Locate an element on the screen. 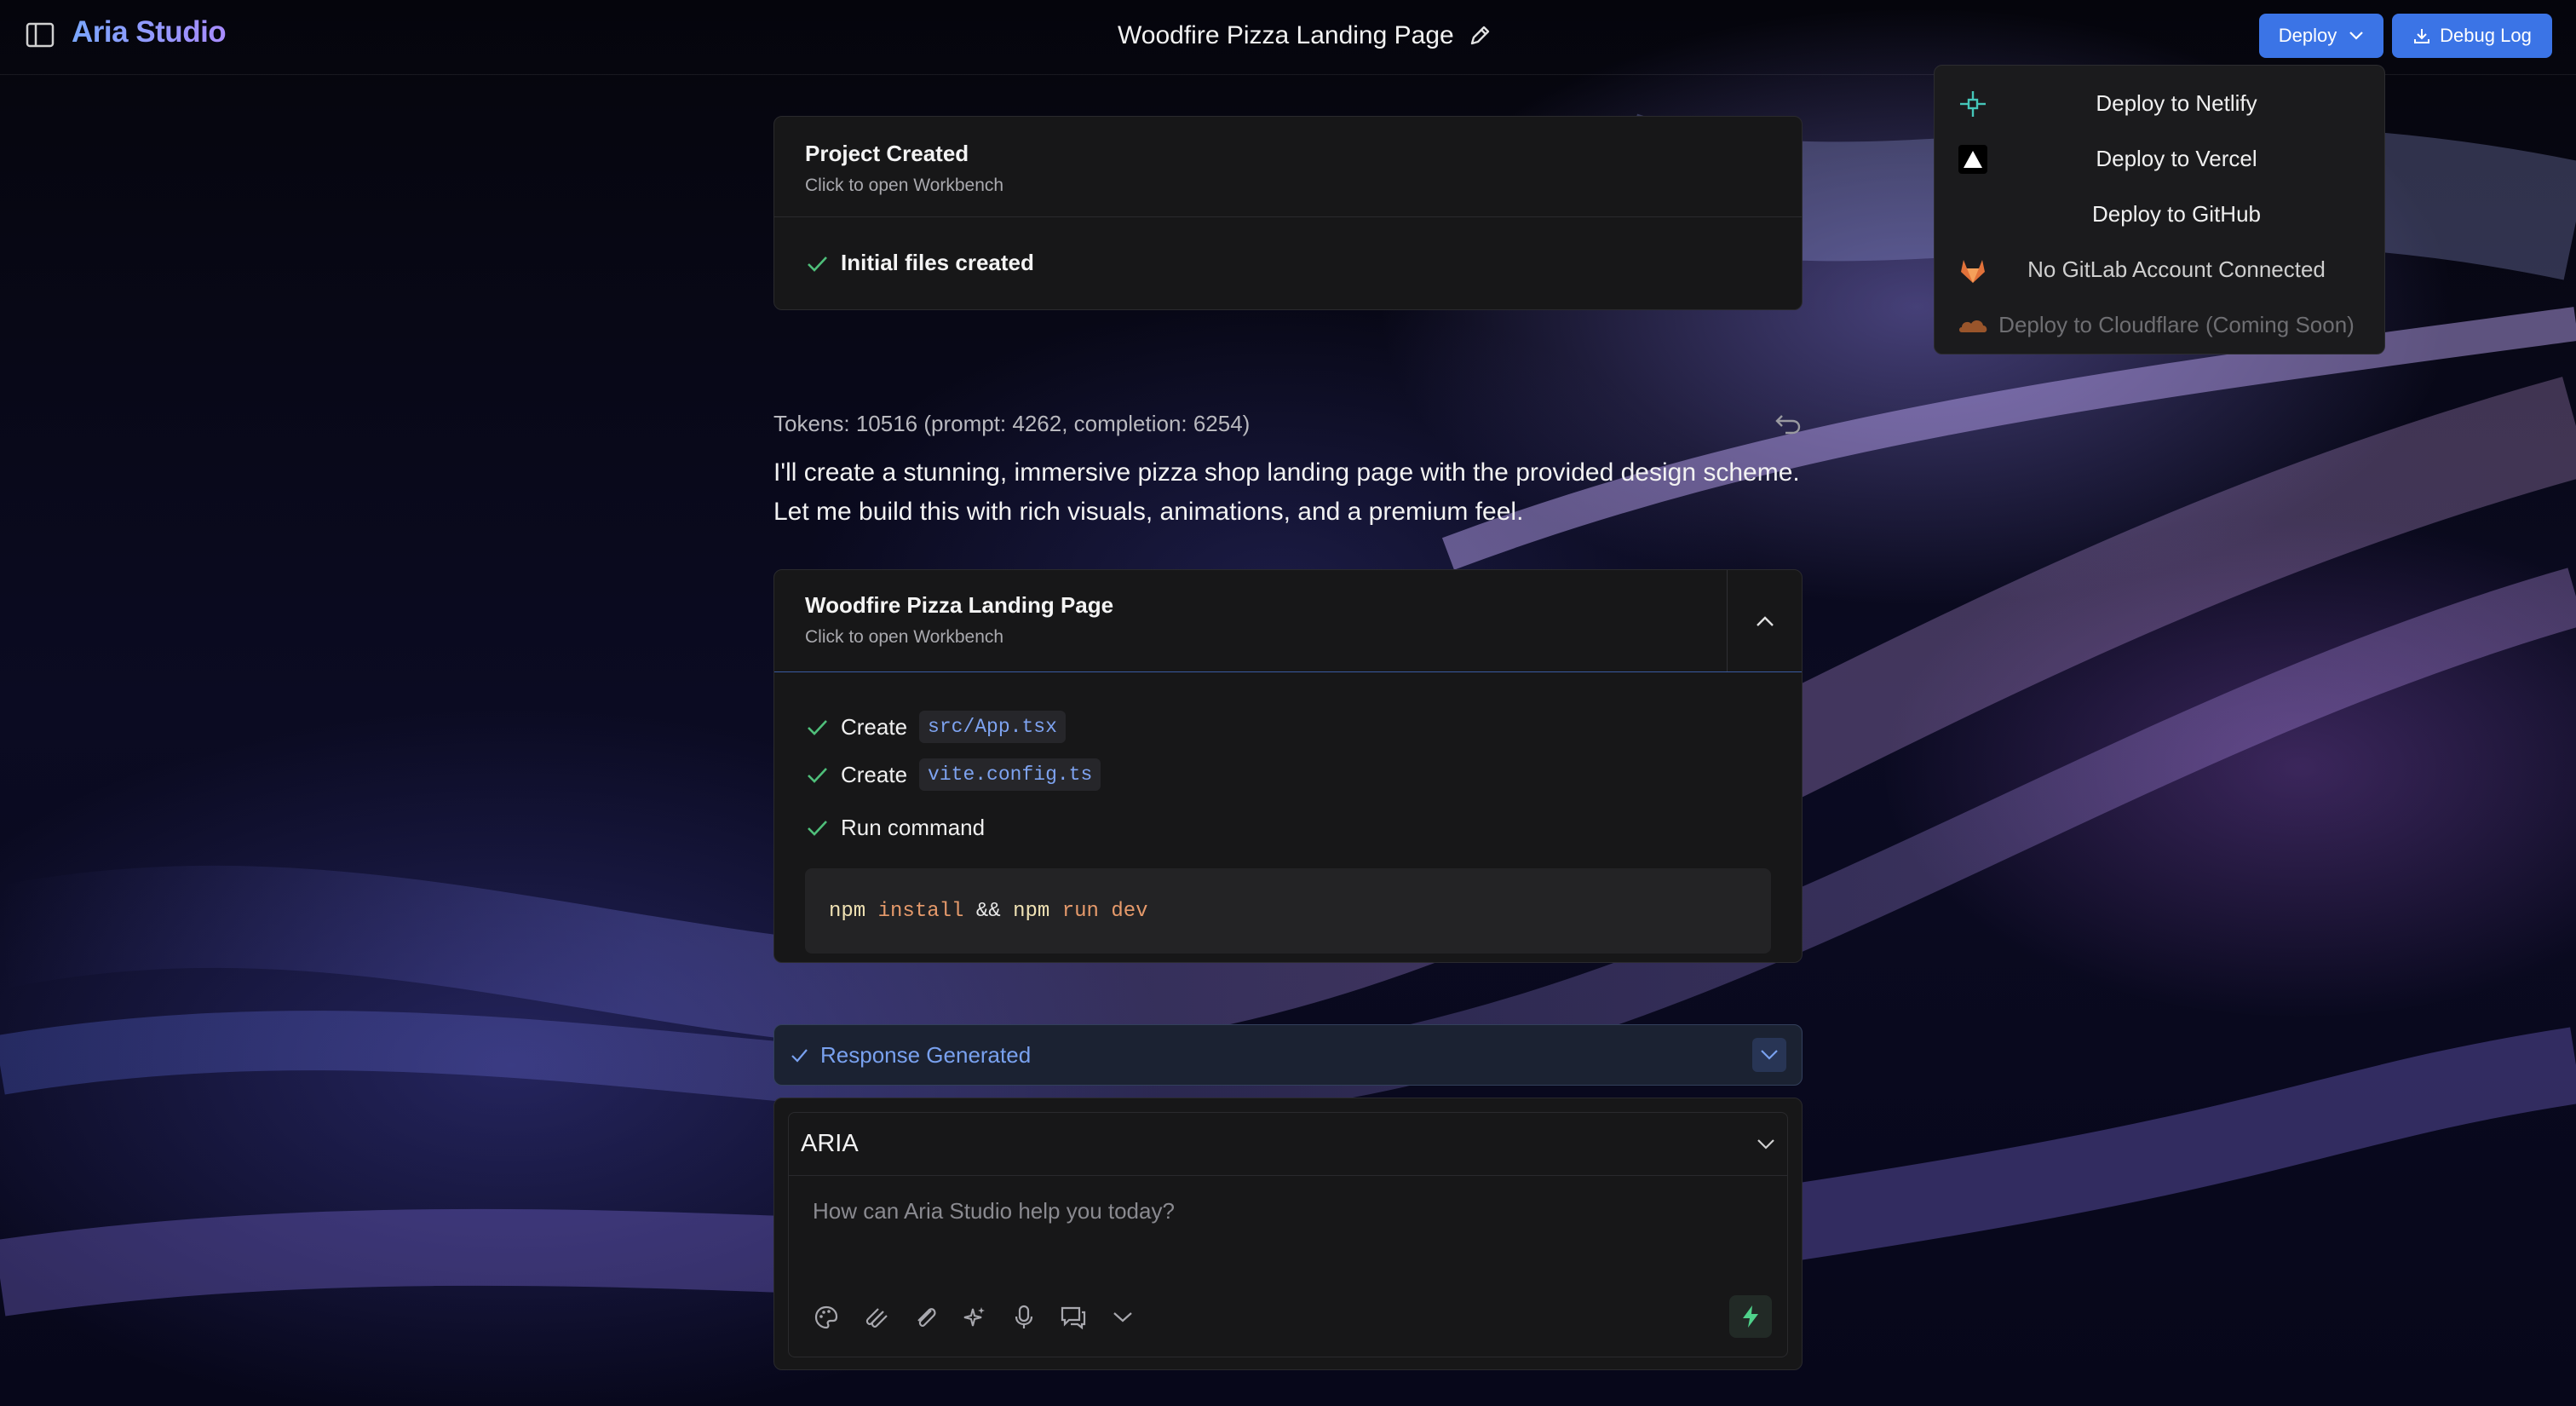 This screenshot has width=2576, height=1406. attach-multiple-icon is located at coordinates (876, 1317).